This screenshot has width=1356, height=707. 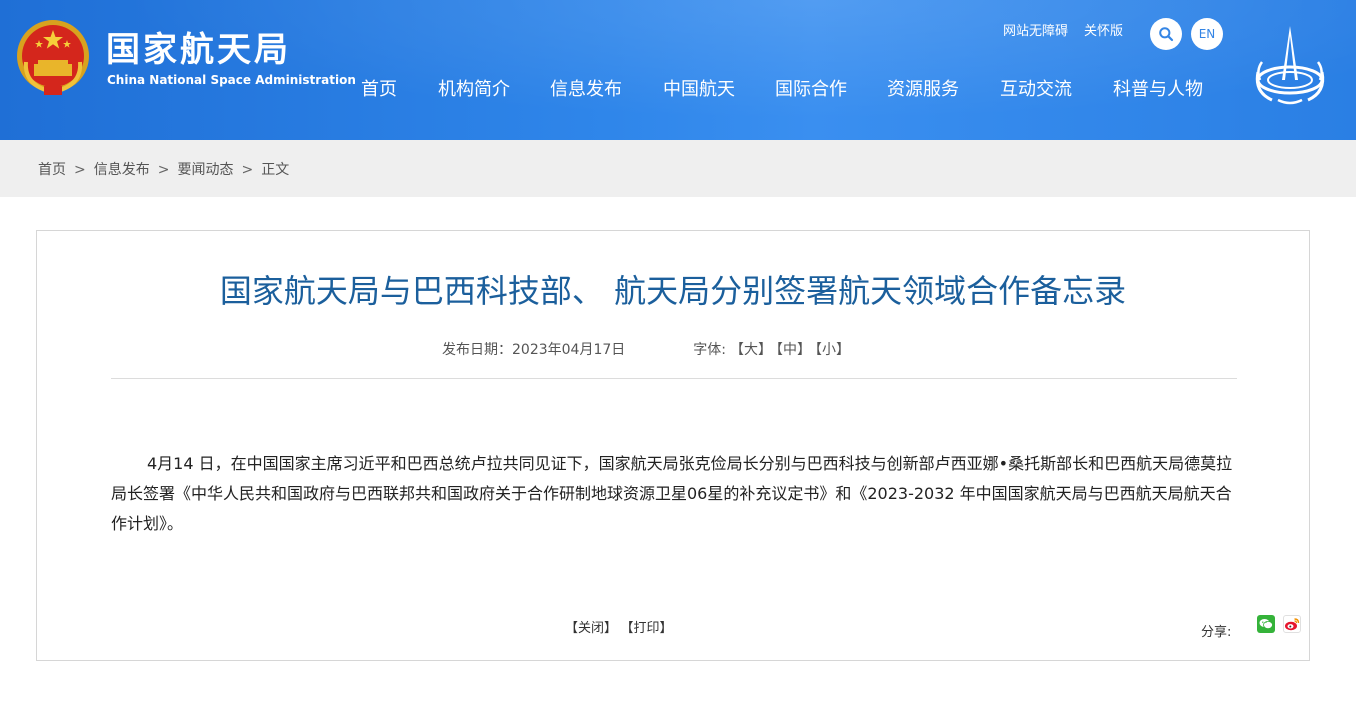 I want to click on font-size-large-button: 【大】, so click(x=751, y=350).